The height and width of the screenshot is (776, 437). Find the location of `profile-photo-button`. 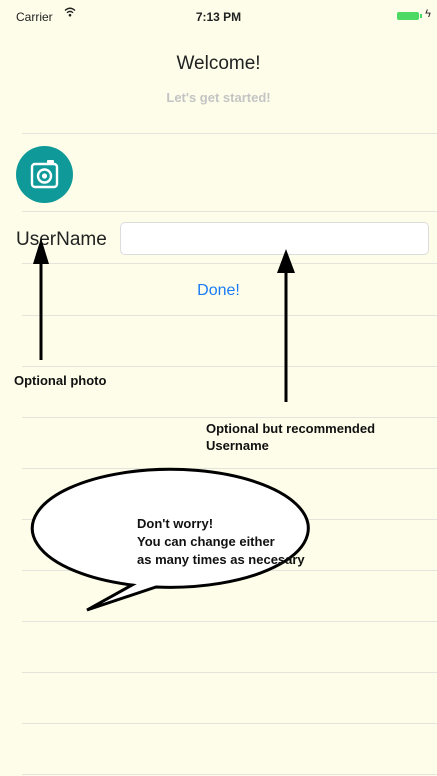

profile-photo-button is located at coordinates (44, 174).